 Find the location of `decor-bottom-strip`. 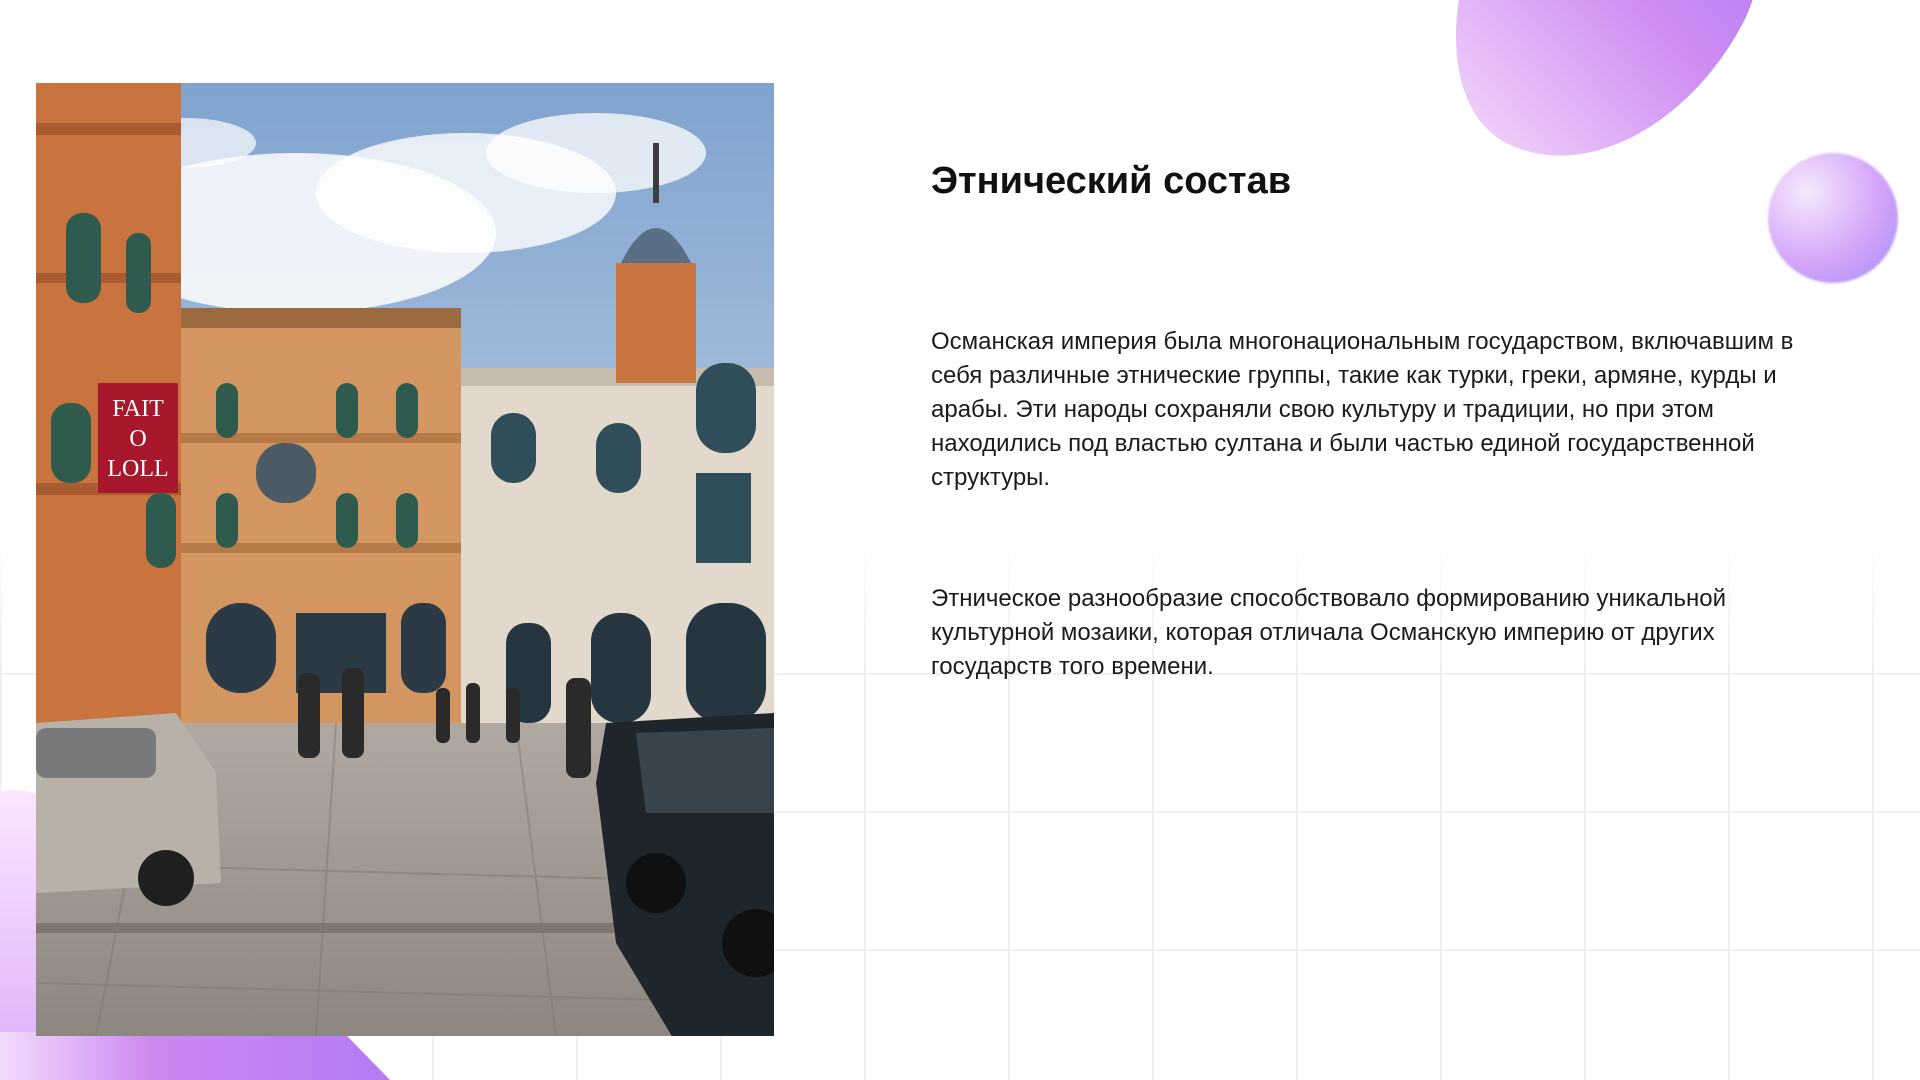

decor-bottom-strip is located at coordinates (195, 1056).